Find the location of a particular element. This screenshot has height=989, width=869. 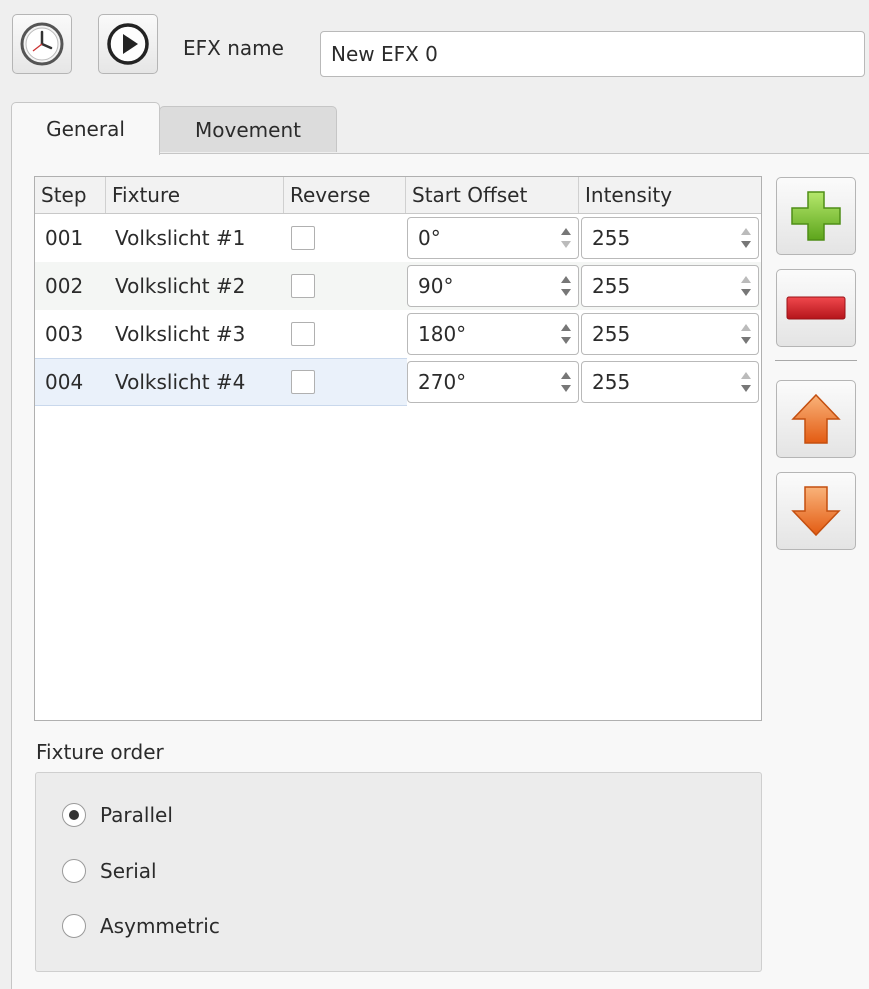

arrow-down-icon is located at coordinates (816, 511).